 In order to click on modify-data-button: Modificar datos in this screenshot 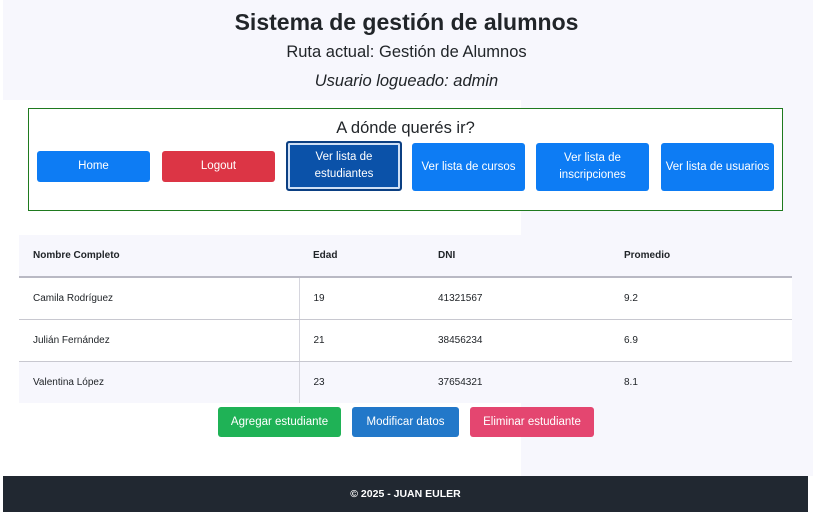, I will do `click(405, 422)`.